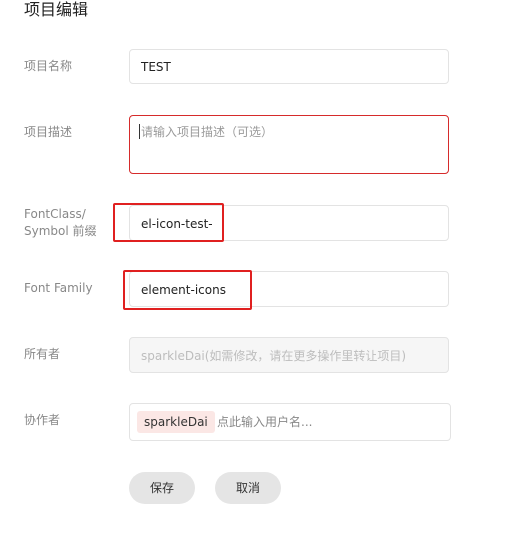 This screenshot has height=543, width=516. Describe the element at coordinates (248, 488) in the screenshot. I see `cancel-button: 取消` at that location.